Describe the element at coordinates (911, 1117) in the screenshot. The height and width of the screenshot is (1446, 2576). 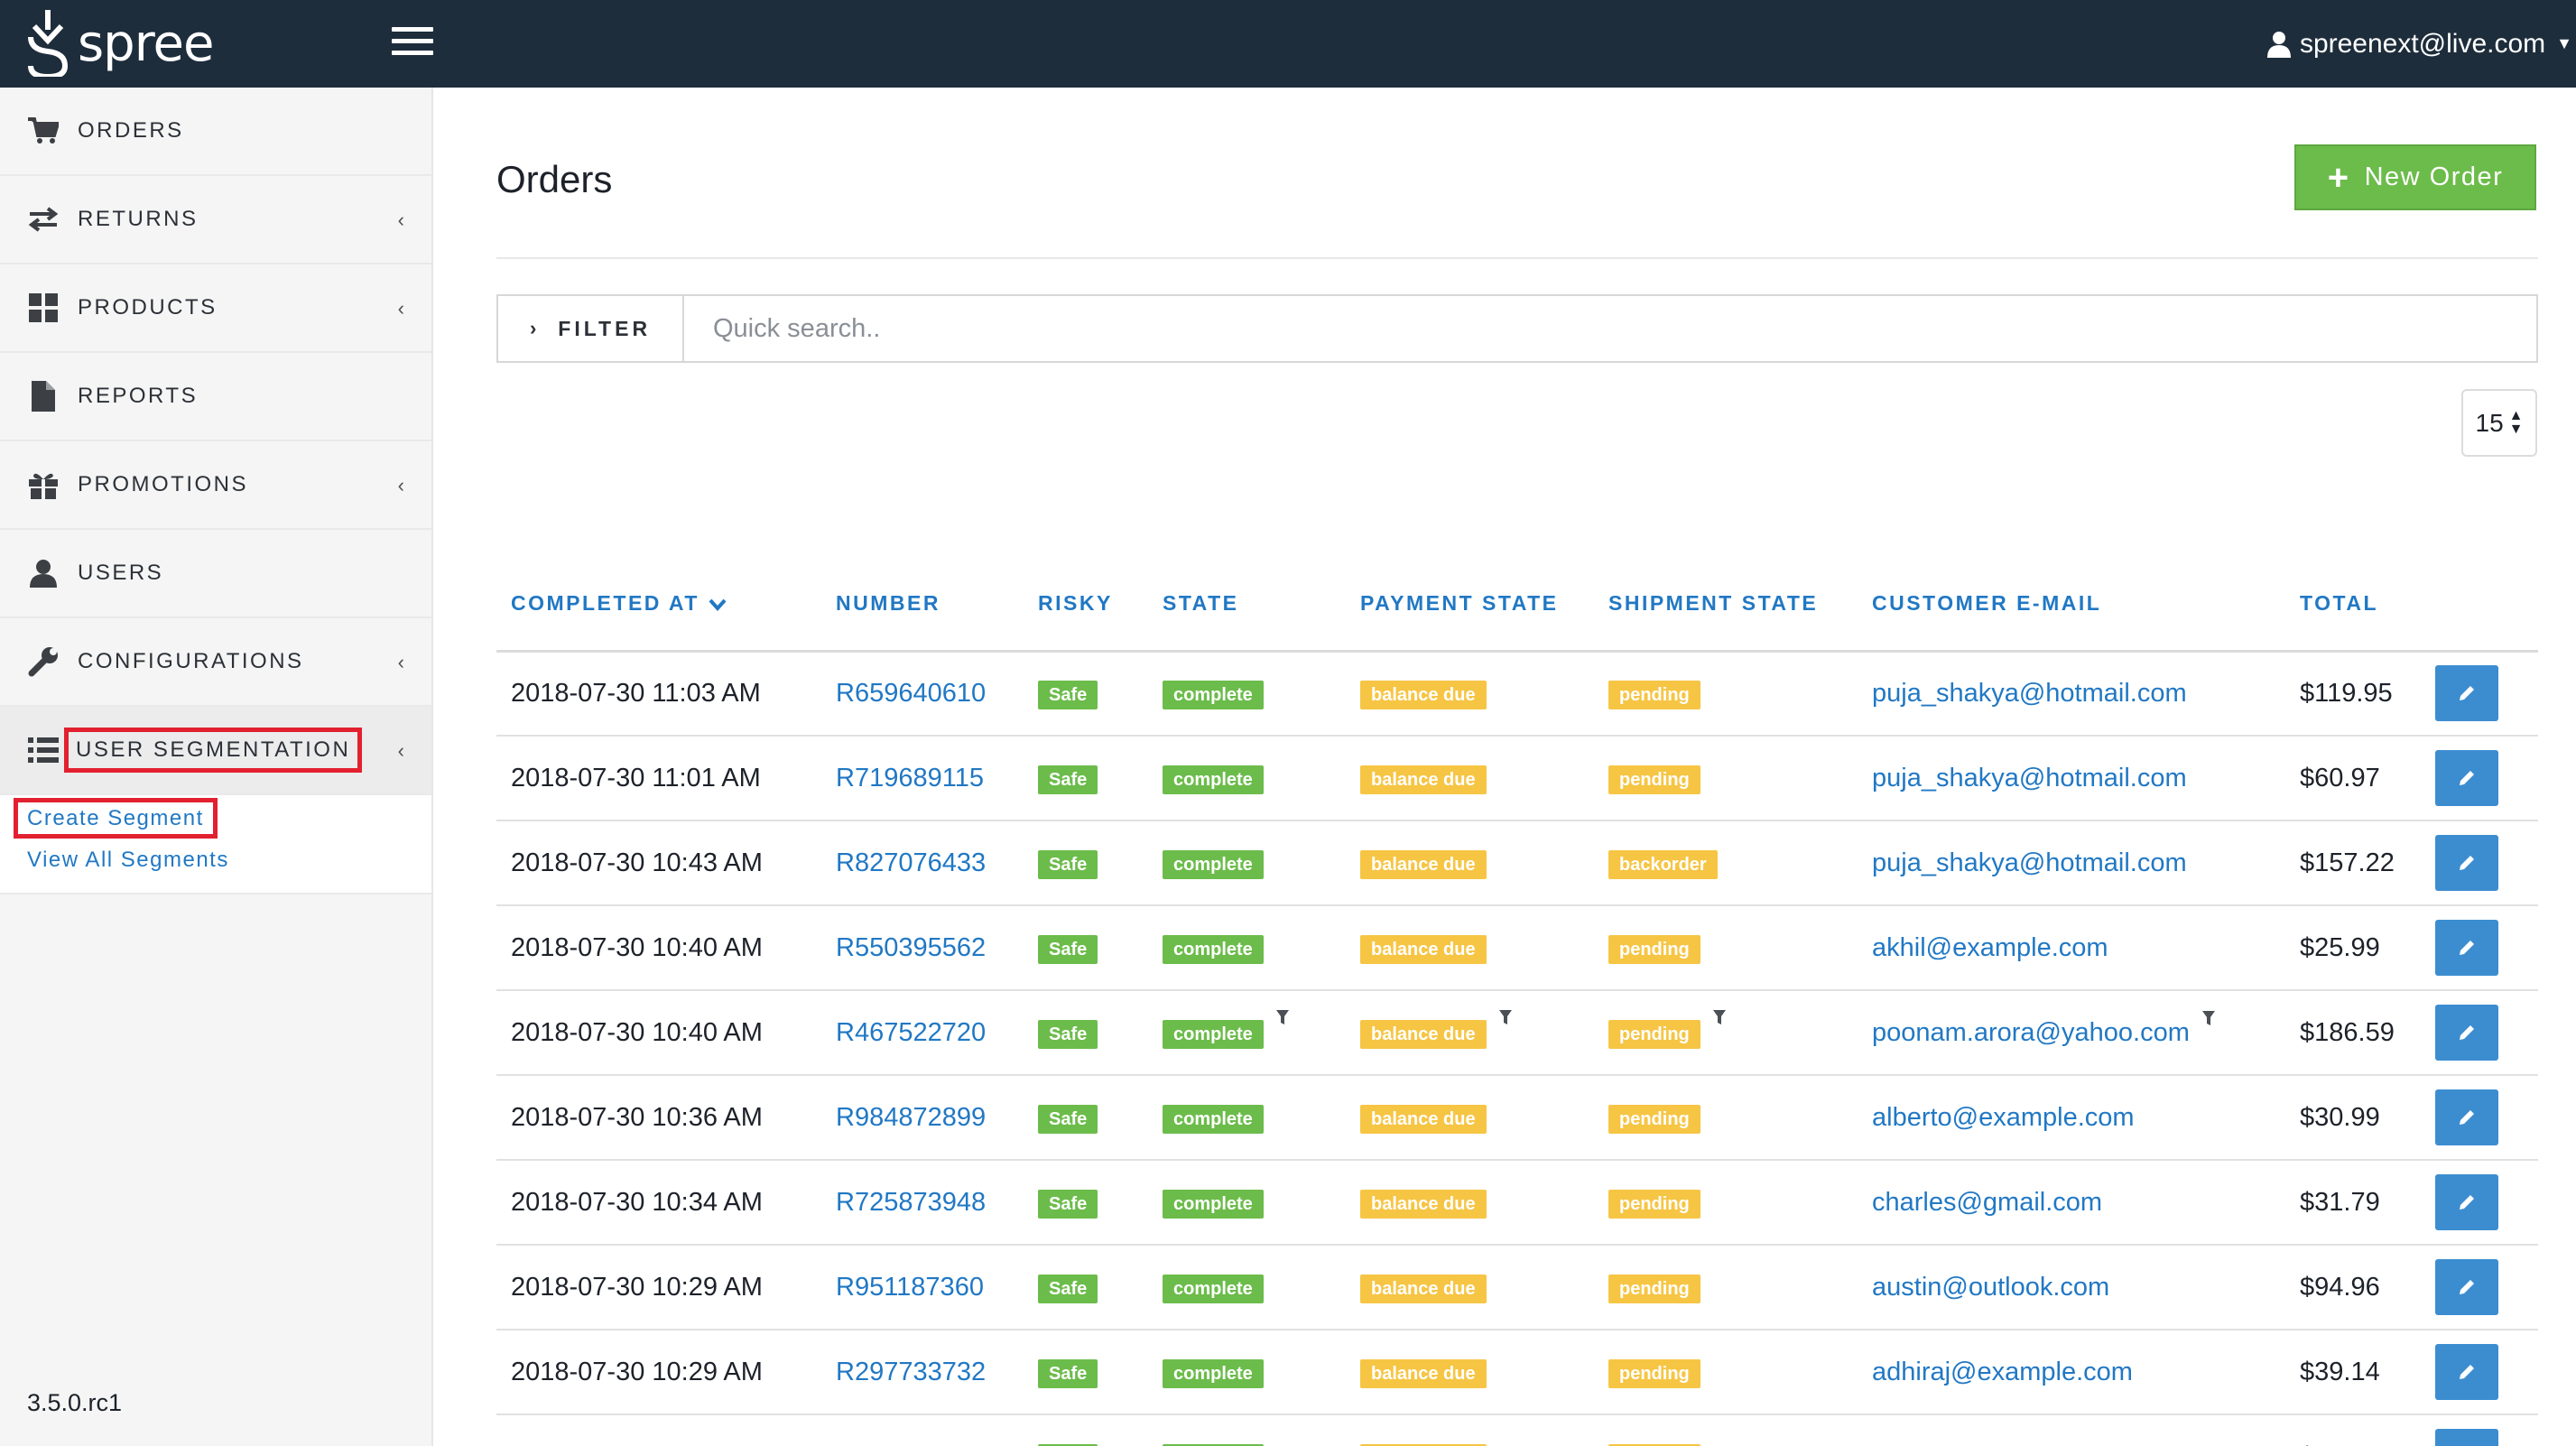
I see `order-number-link: R984872899` at that location.